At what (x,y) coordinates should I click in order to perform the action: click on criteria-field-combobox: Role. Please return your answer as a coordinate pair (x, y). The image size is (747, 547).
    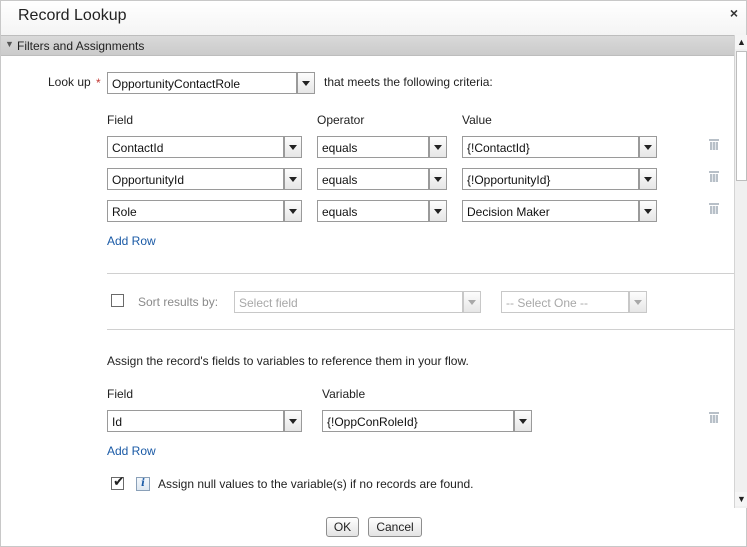
    Looking at the image, I should click on (204, 211).